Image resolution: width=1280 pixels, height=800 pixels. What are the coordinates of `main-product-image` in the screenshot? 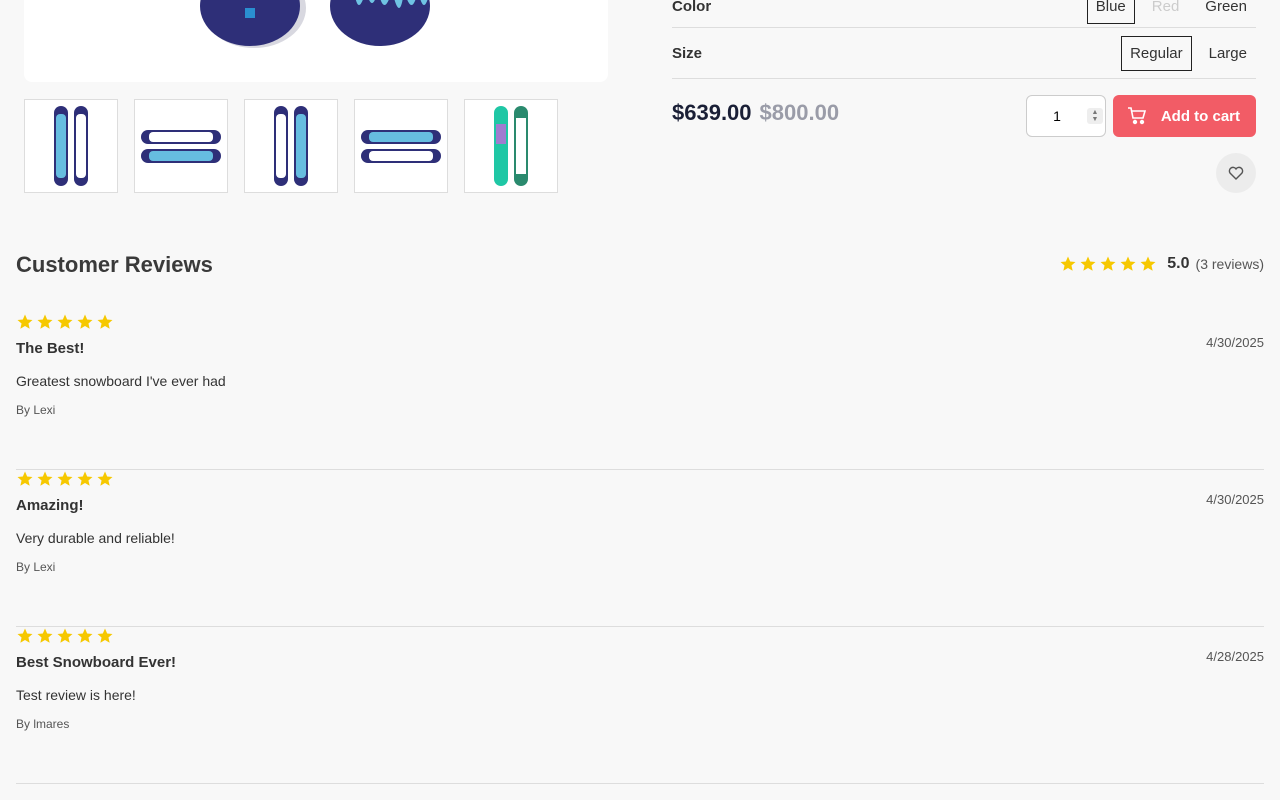 It's located at (316, 41).